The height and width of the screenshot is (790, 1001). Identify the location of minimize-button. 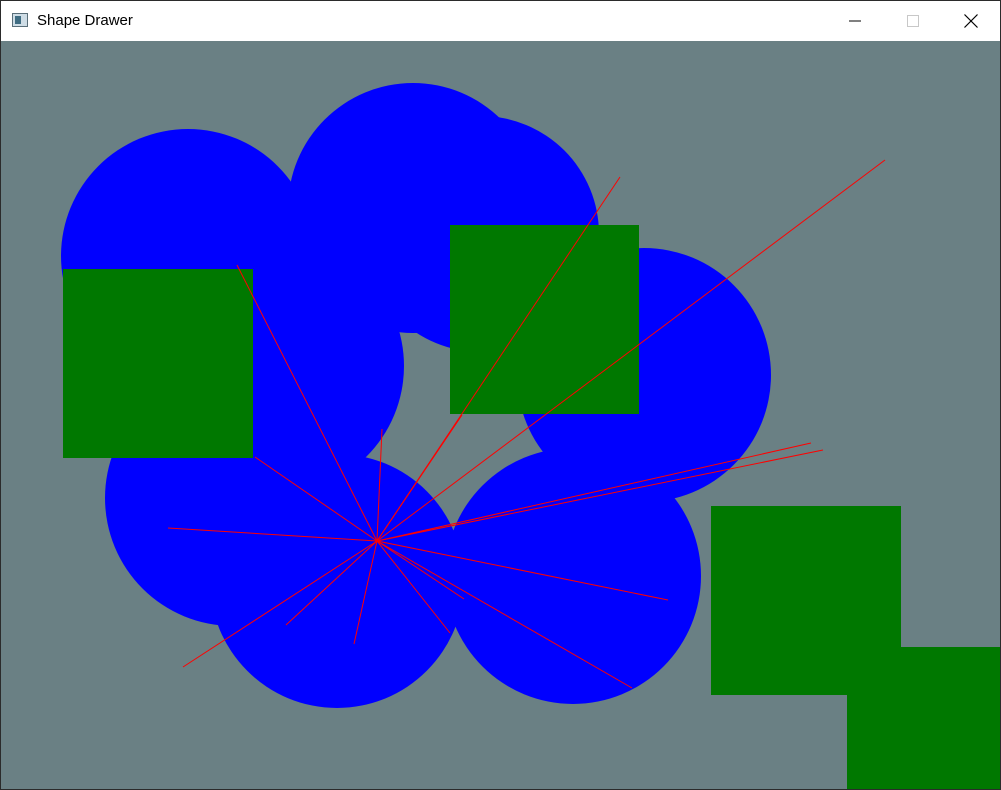
(855, 21).